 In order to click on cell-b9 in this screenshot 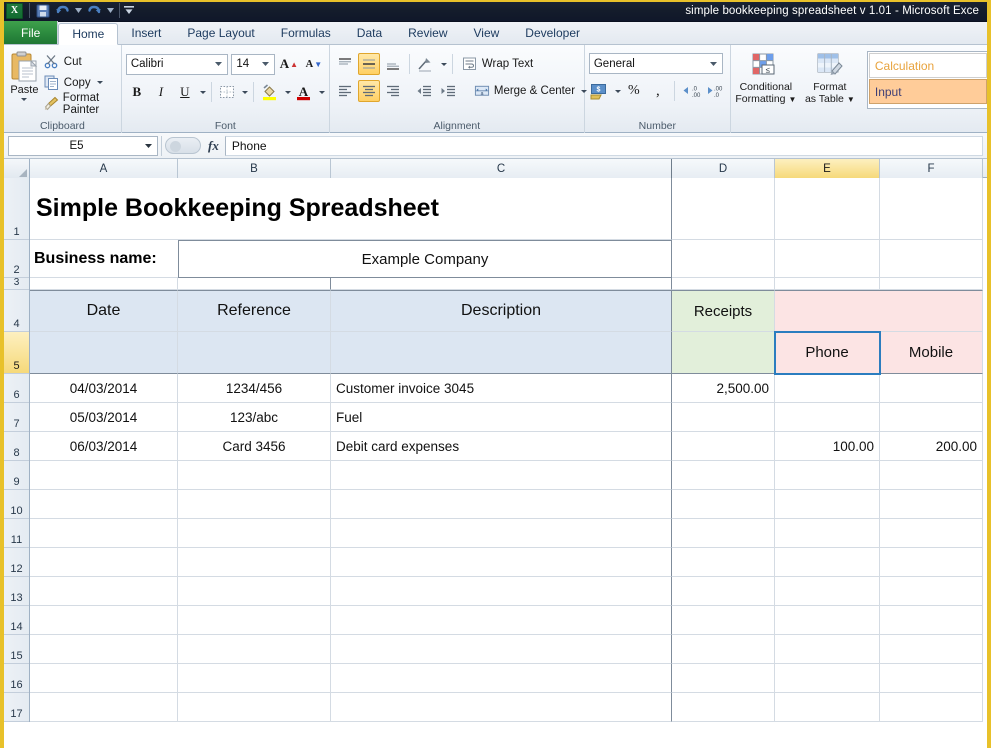, I will do `click(254, 475)`.